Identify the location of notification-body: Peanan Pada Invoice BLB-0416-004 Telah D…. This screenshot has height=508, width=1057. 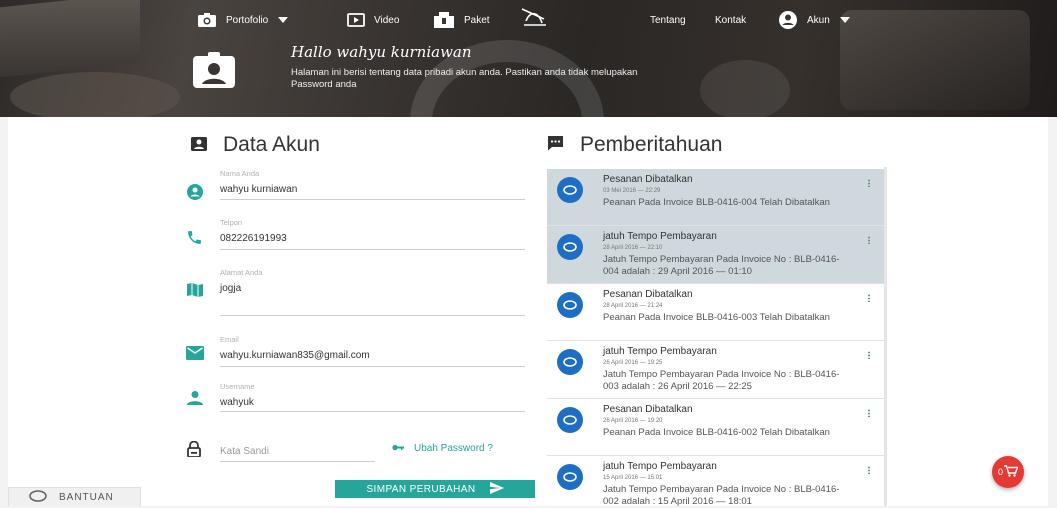
(716, 202).